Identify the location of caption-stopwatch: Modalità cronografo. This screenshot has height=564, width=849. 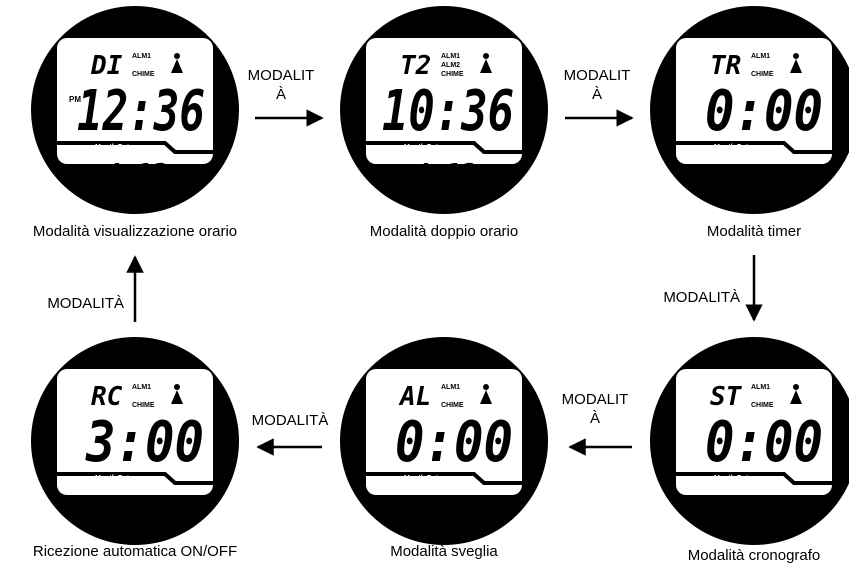
(754, 555).